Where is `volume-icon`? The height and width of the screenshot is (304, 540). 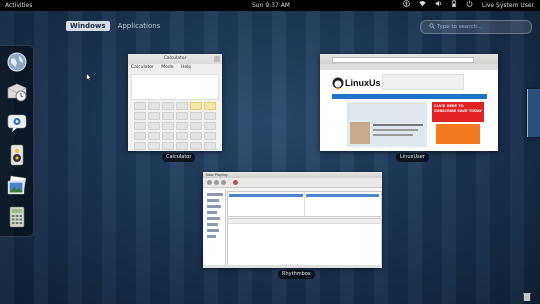 volume-icon is located at coordinates (438, 5).